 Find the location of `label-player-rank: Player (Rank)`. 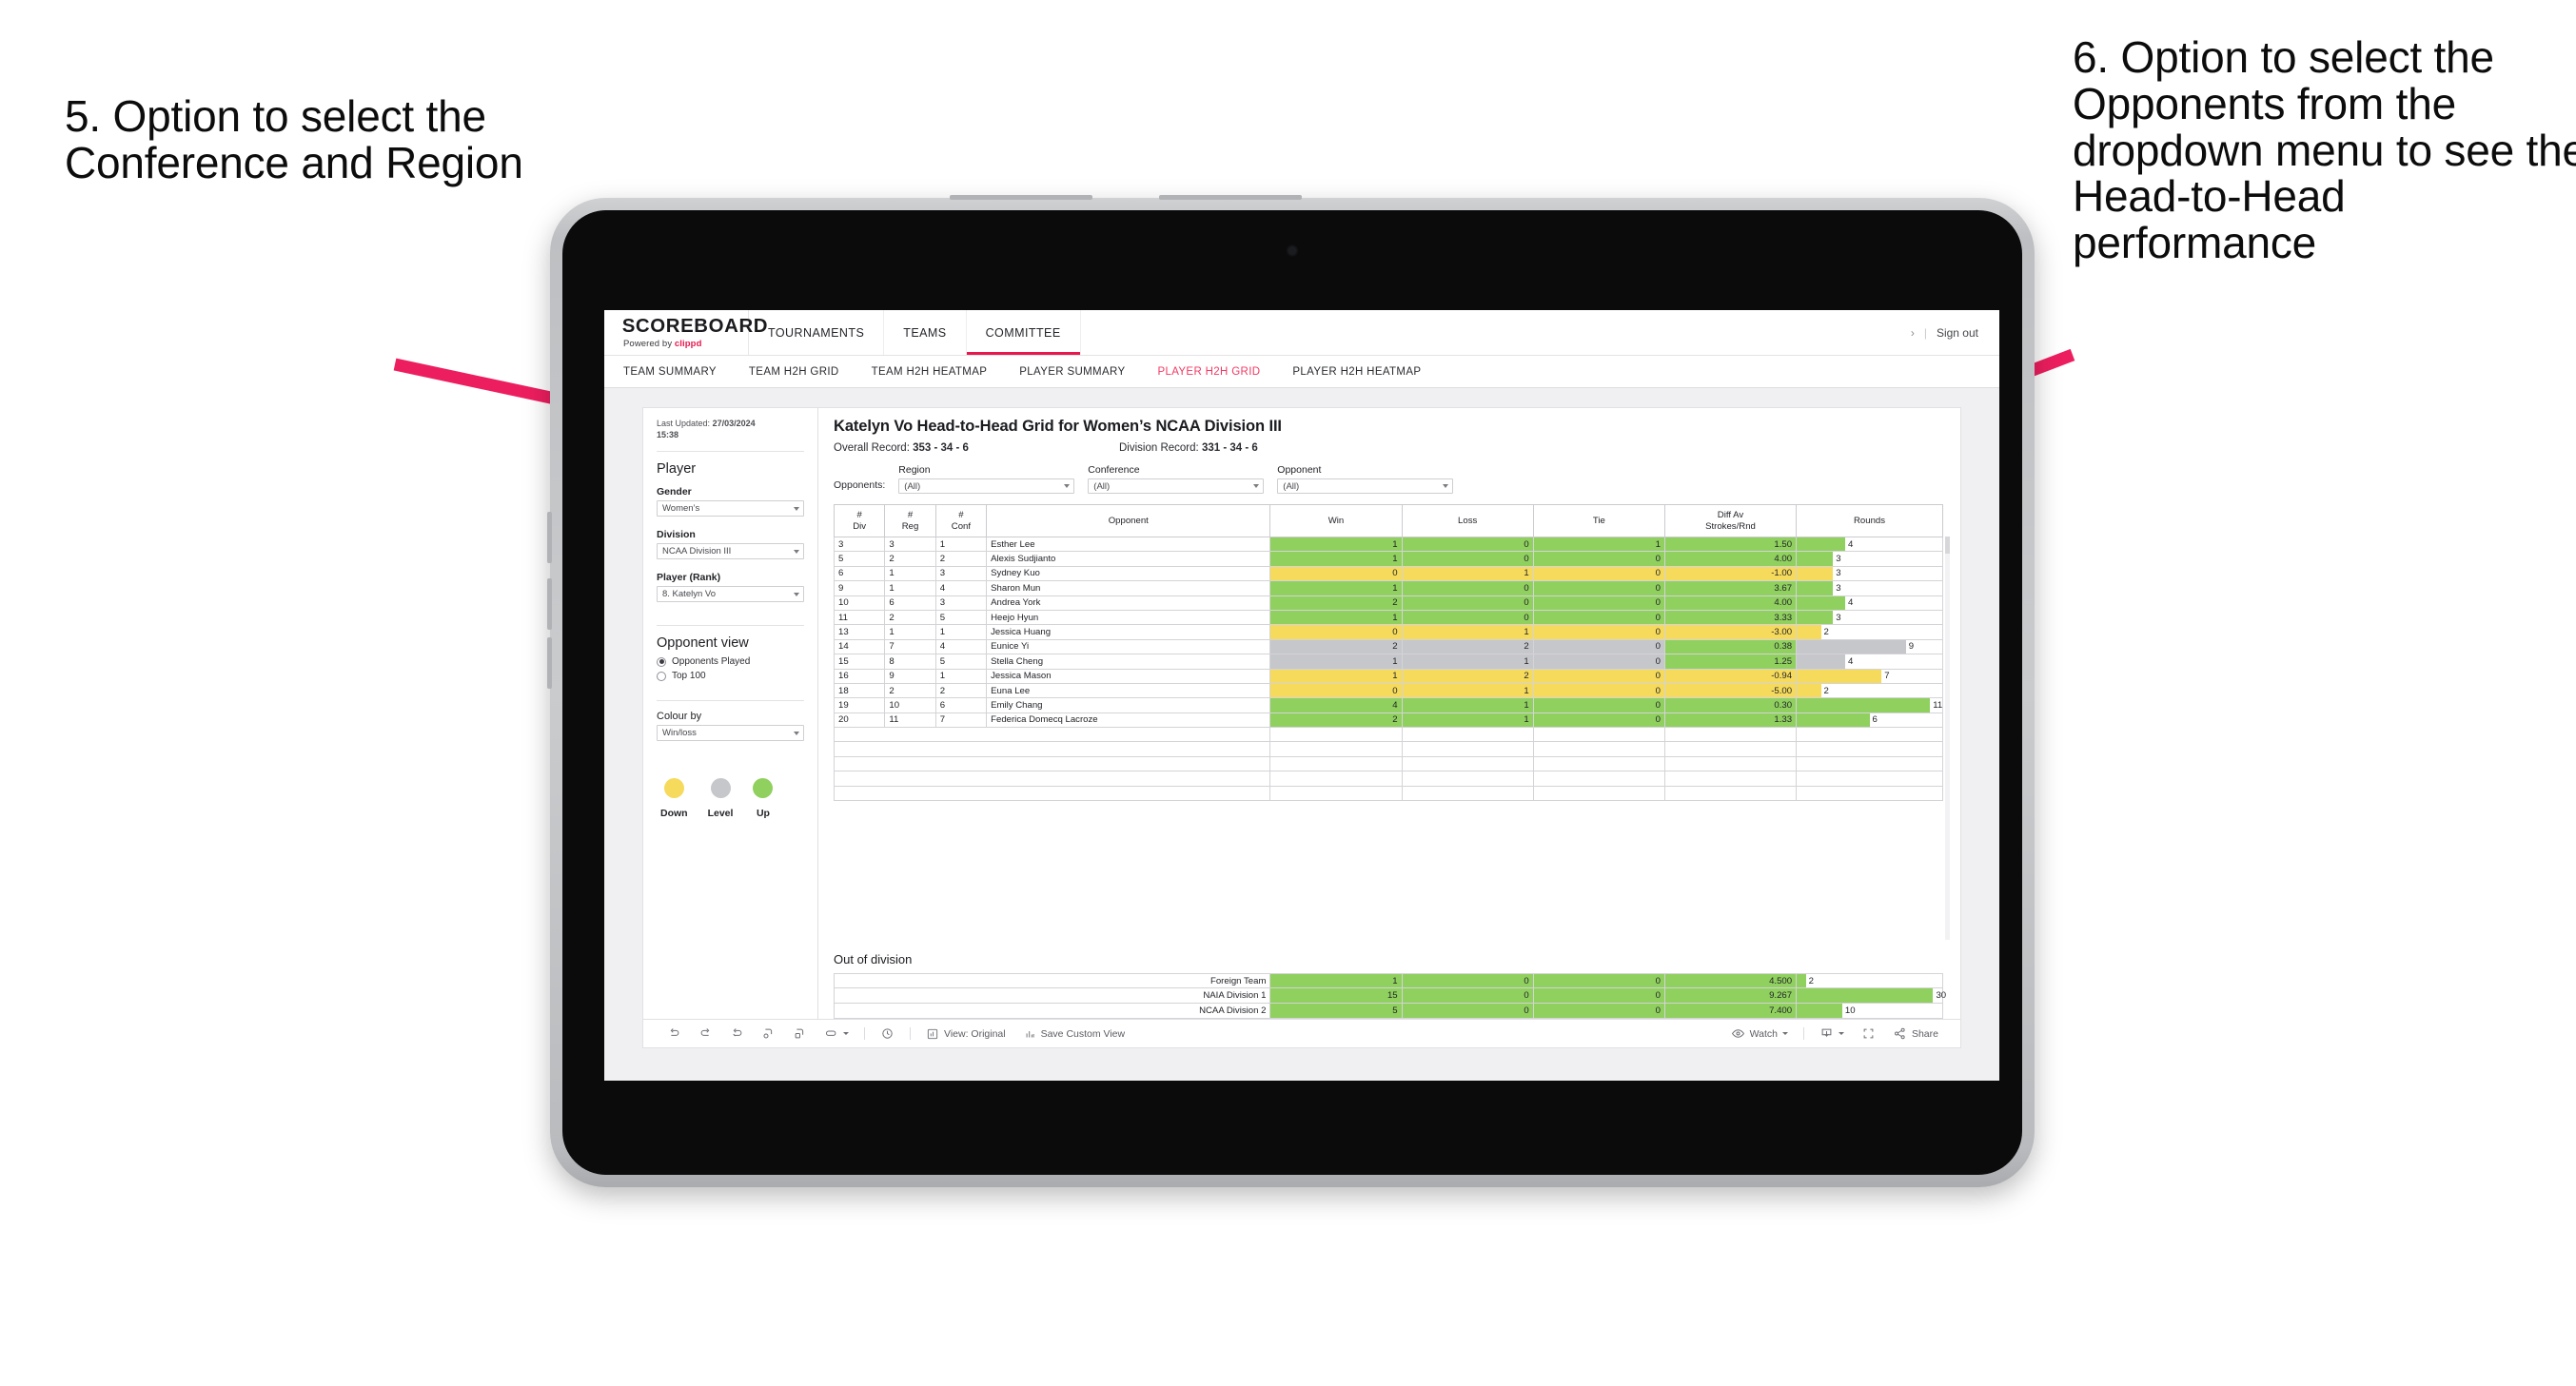

label-player-rank: Player (Rank) is located at coordinates (689, 578).